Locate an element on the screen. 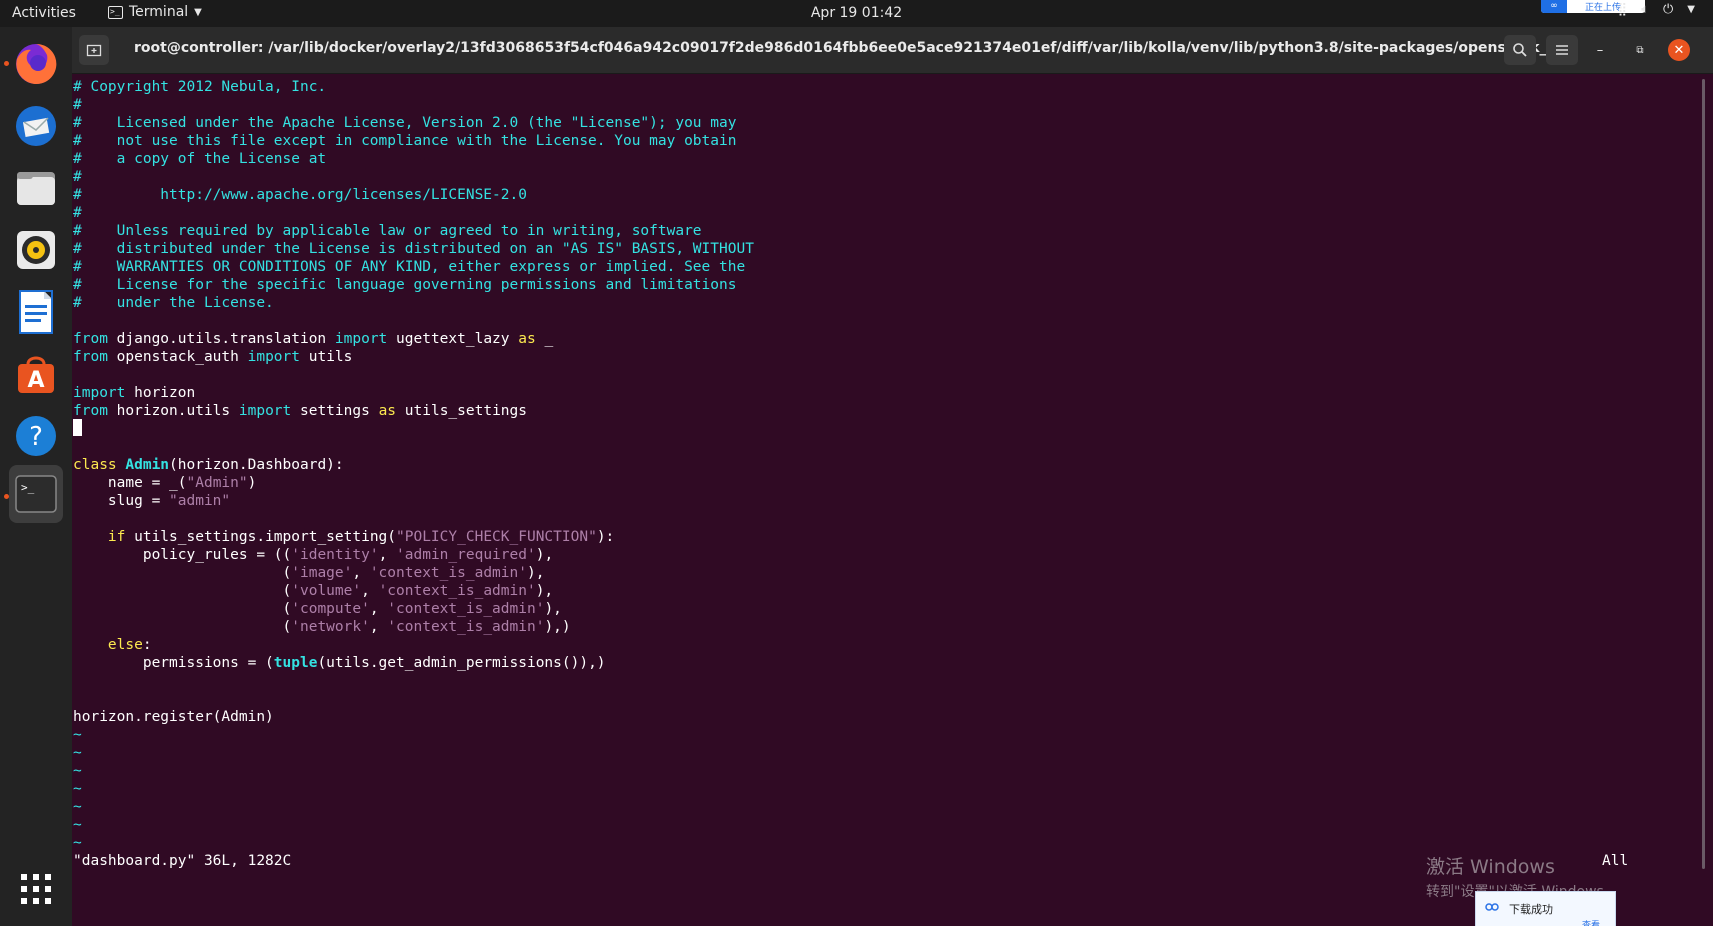 The image size is (1713, 926). maximize-button: ⧉ is located at coordinates (1640, 50).